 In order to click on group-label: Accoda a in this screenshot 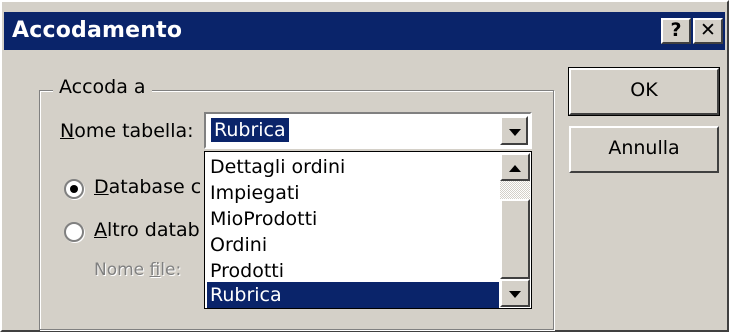, I will do `click(102, 87)`.